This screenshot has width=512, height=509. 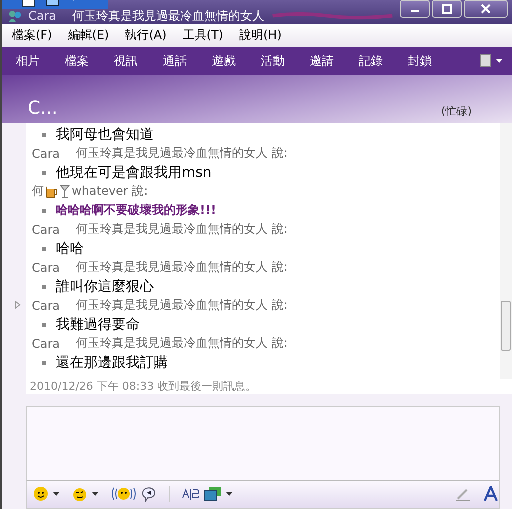 What do you see at coordinates (492, 61) in the screenshot?
I see `document-menu-icon` at bounding box center [492, 61].